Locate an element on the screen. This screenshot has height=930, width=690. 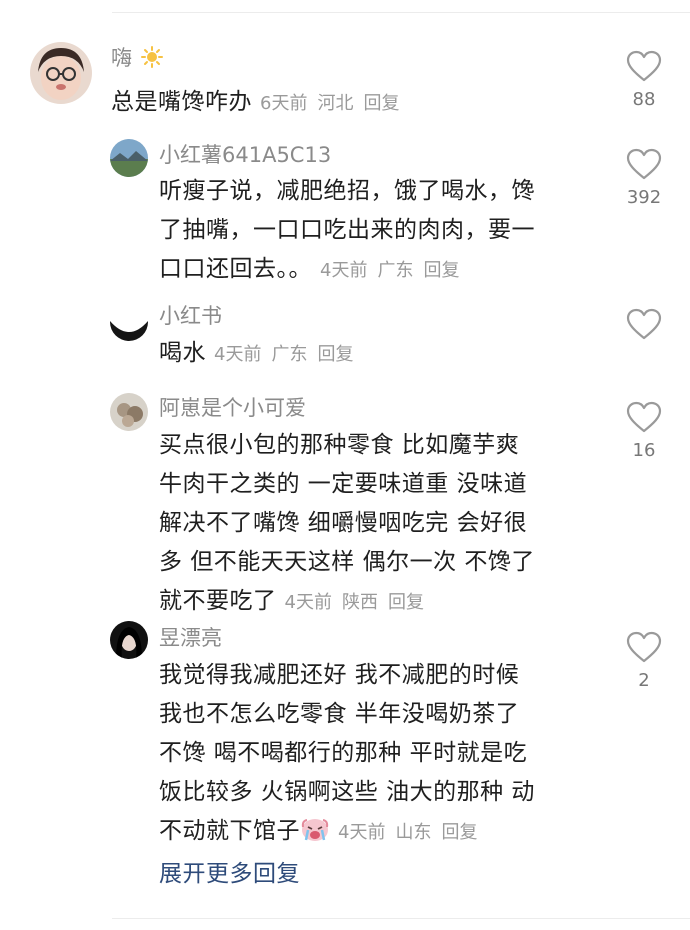
like-button: 16 is located at coordinates (644, 431).